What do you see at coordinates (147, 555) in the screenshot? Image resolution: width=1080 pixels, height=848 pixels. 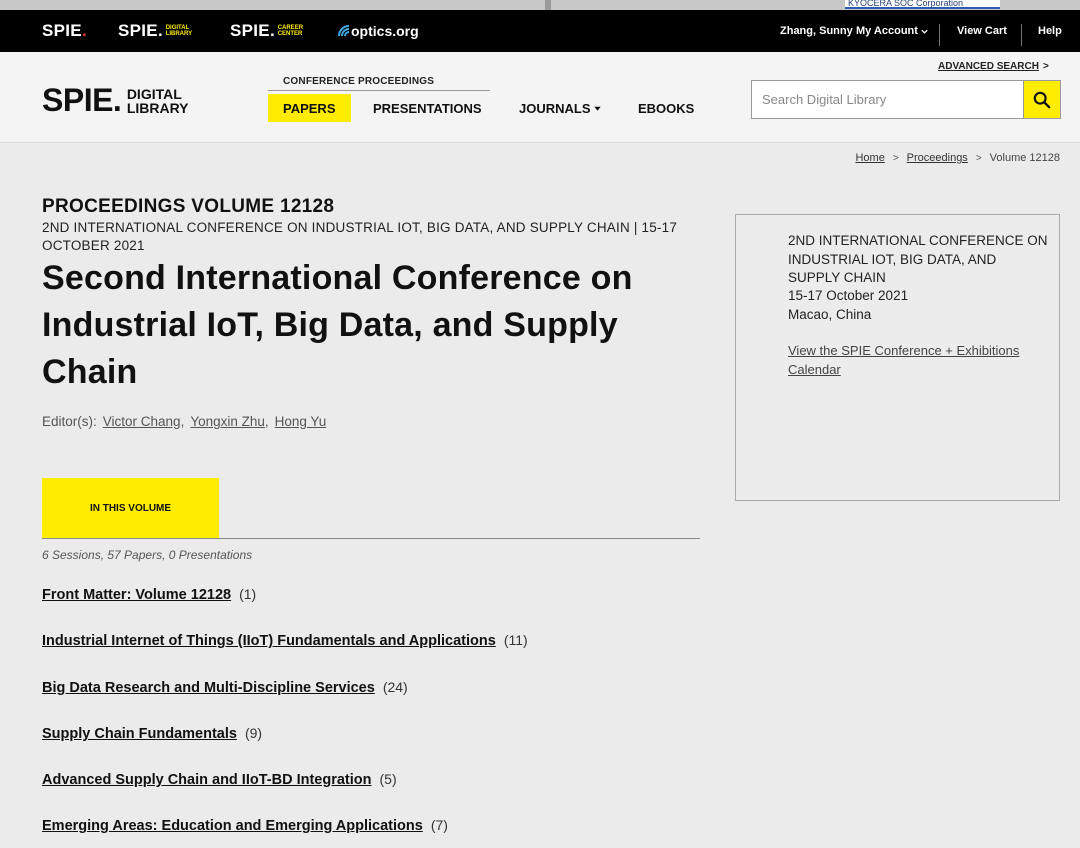 I see `volume-counts: 6 Sessions, 57 Papers, 0 Presentations` at bounding box center [147, 555].